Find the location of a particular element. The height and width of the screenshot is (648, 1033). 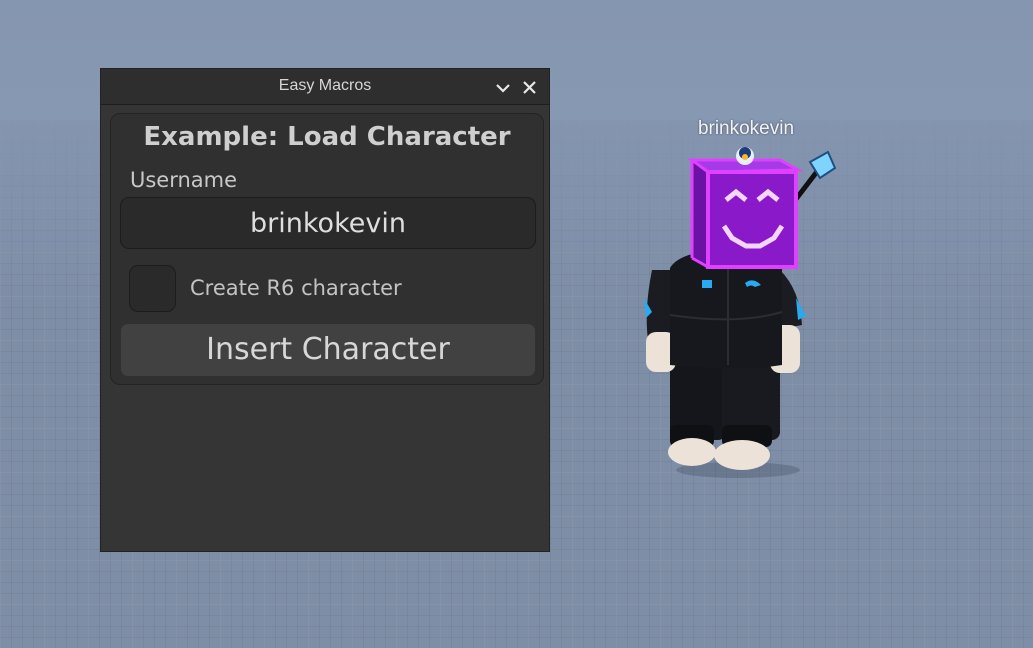

username-input is located at coordinates (328, 223).